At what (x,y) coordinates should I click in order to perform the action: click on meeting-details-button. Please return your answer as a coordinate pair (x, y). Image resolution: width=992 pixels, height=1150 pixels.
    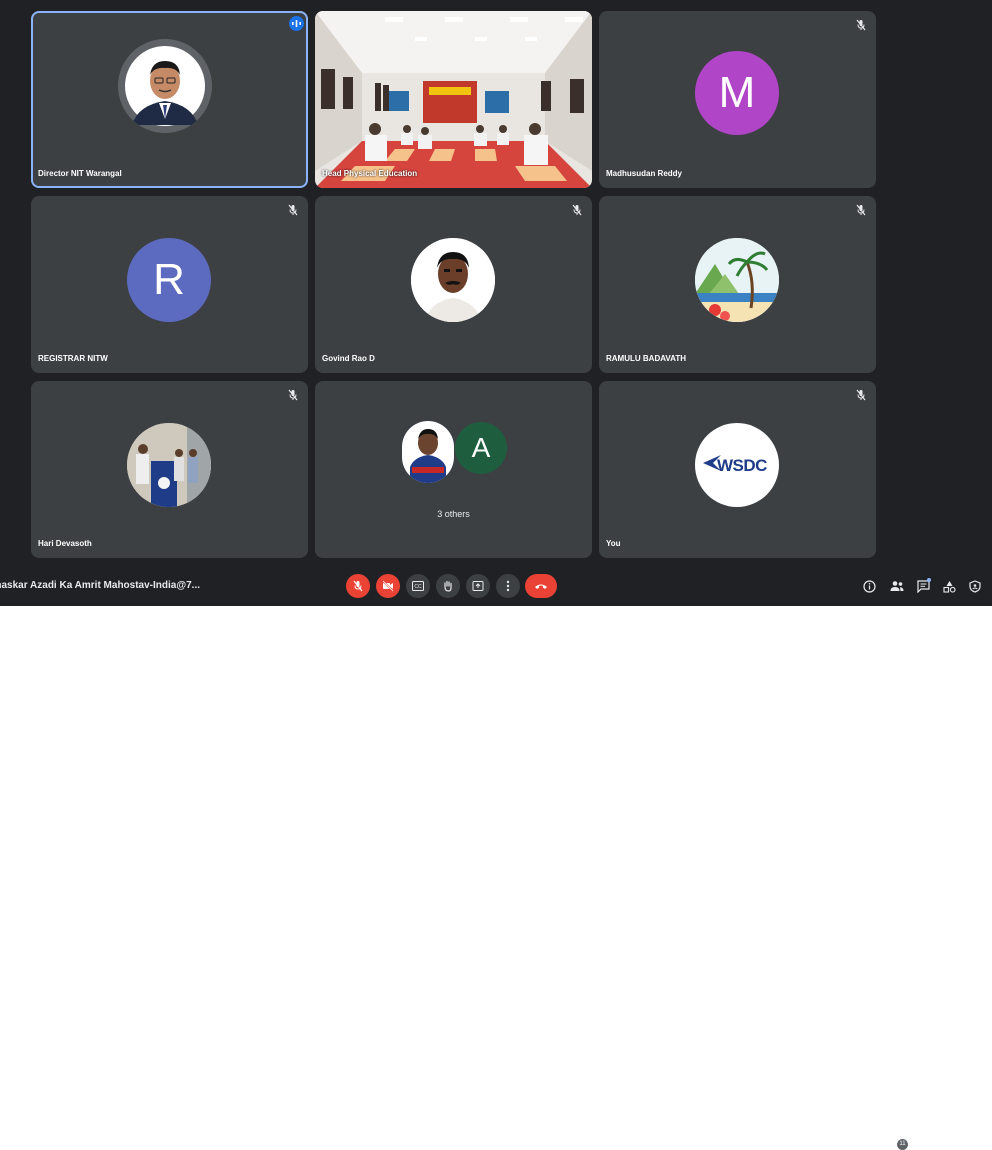
    Looking at the image, I should click on (869, 586).